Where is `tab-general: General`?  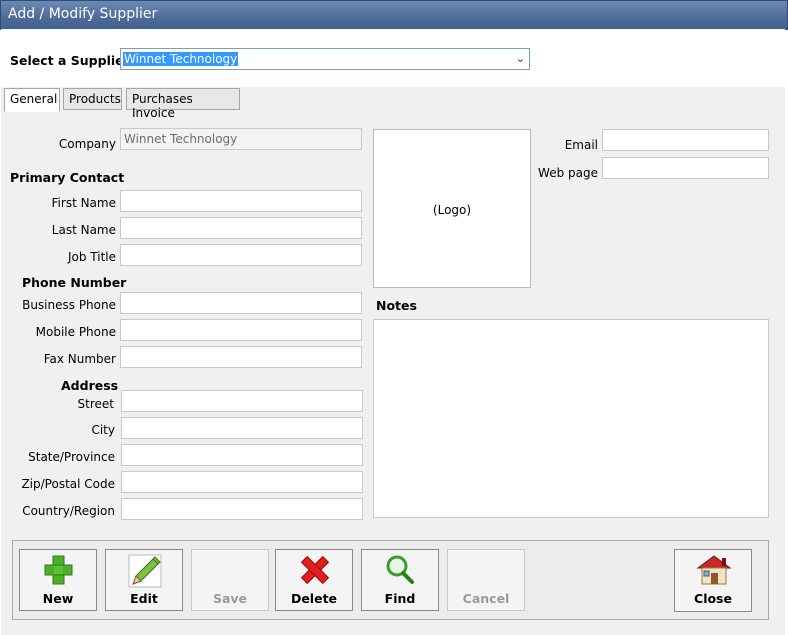 tab-general: General is located at coordinates (32, 100).